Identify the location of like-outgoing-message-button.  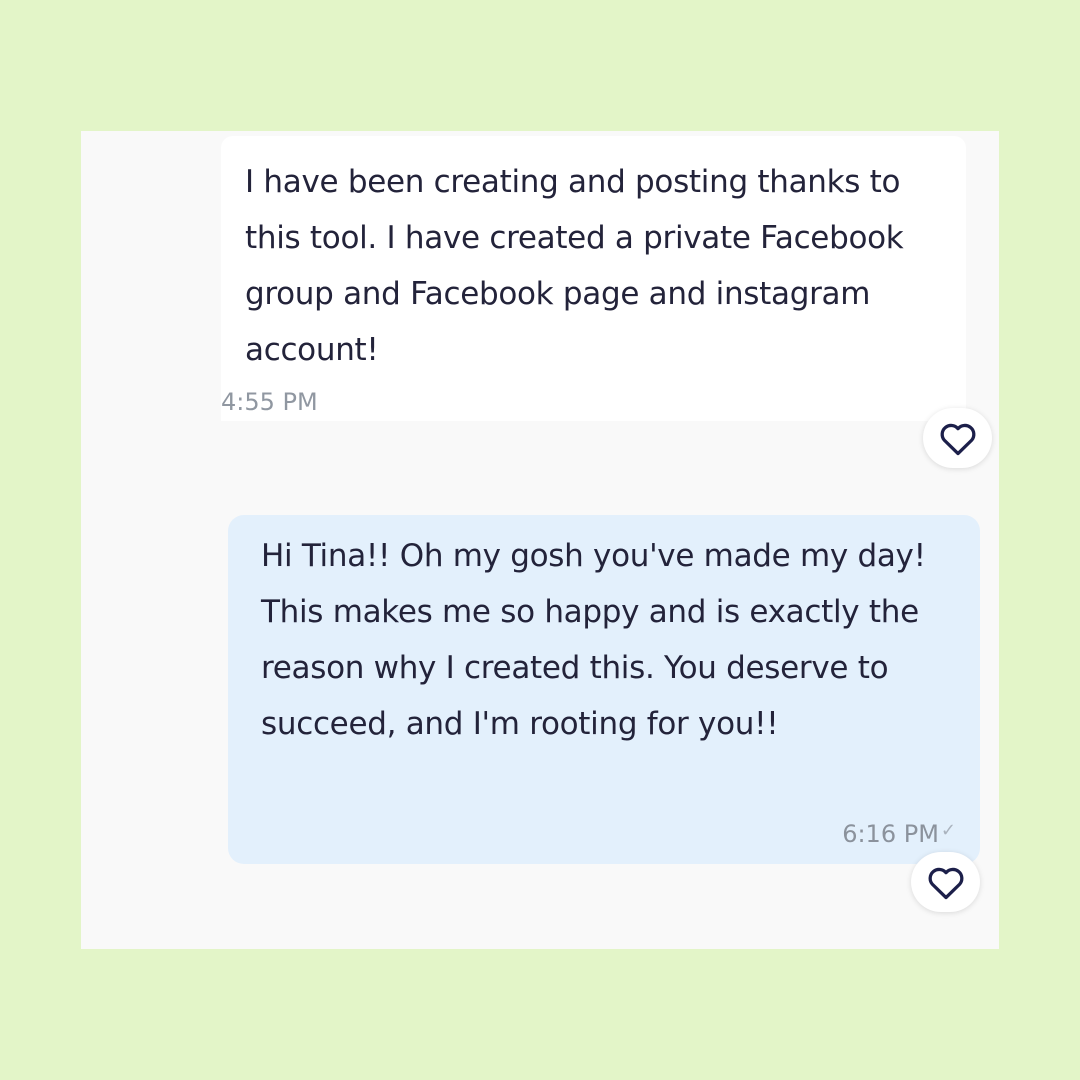
(945, 882).